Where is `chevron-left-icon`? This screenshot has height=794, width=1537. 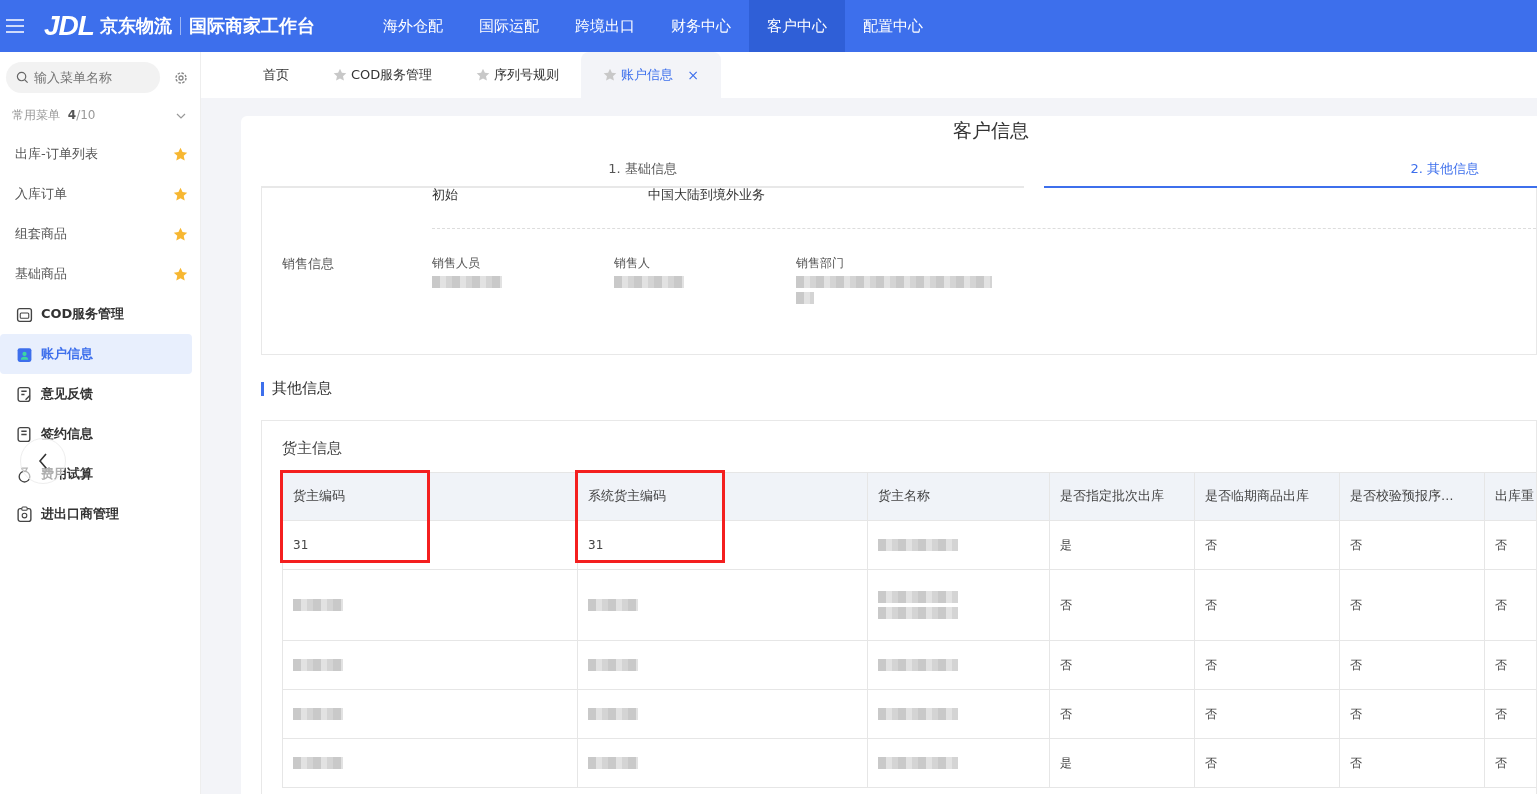 chevron-left-icon is located at coordinates (43, 461).